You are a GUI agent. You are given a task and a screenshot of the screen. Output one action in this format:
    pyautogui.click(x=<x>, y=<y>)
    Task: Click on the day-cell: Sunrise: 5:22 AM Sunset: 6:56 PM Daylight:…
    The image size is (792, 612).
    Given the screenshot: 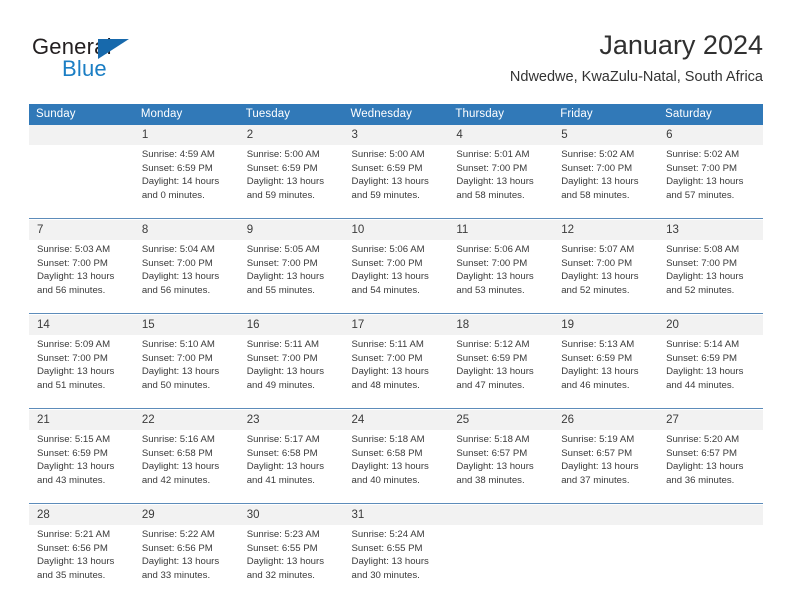 What is the action you would take?
    pyautogui.click(x=186, y=561)
    